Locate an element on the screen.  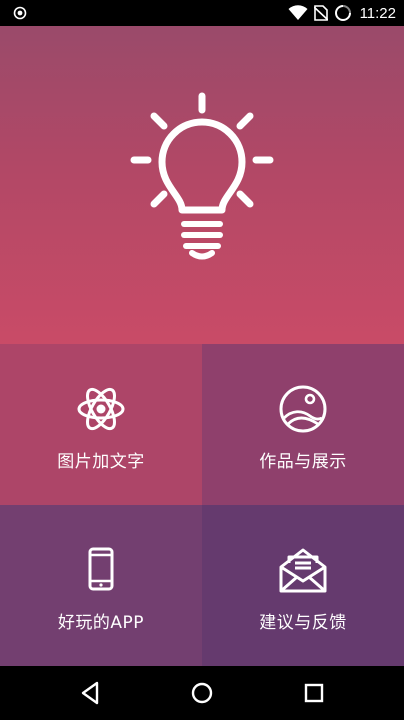
gallery-icon is located at coordinates (303, 409).